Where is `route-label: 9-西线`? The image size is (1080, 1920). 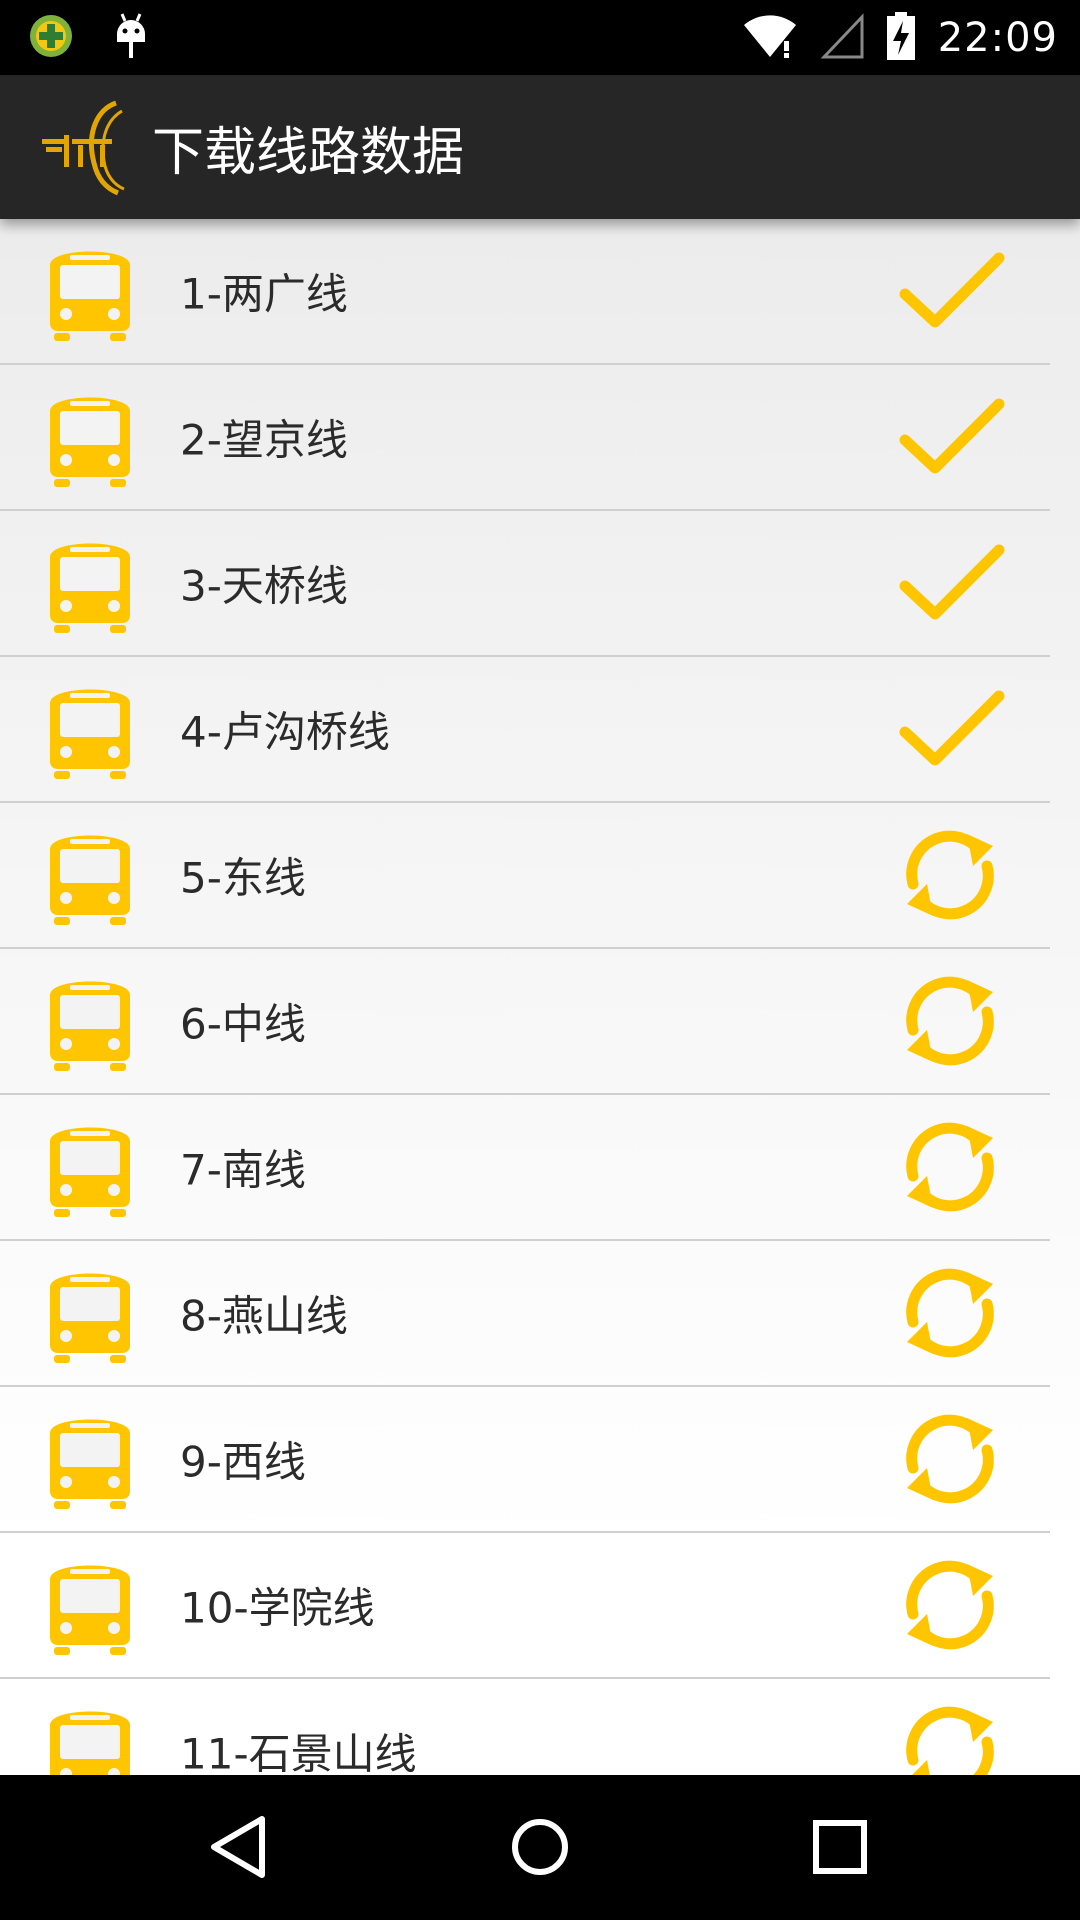
route-label: 9-西线 is located at coordinates (243, 1462).